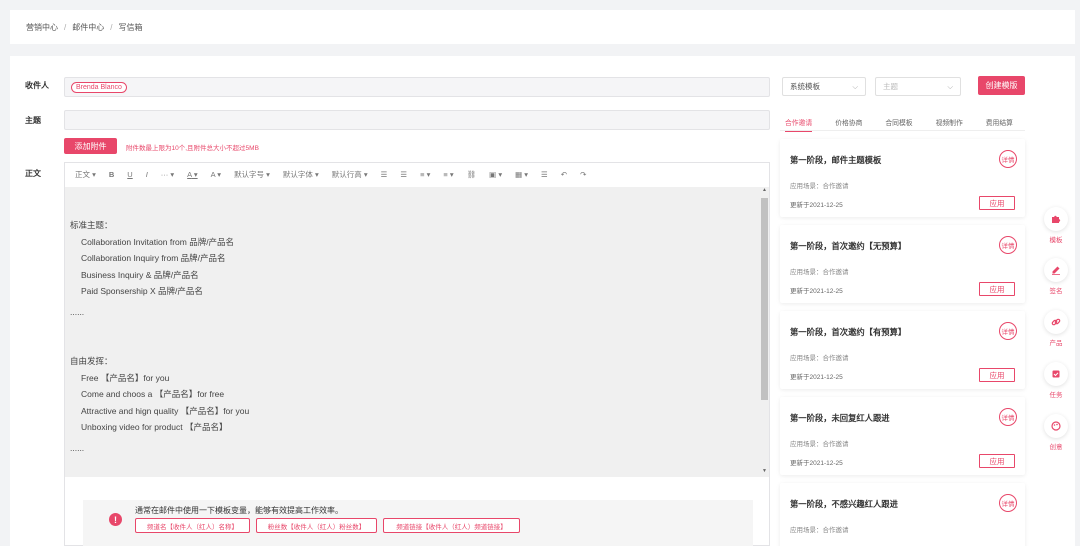 The height and width of the screenshot is (546, 1080). I want to click on align-dropdown: ≡ ▾, so click(425, 174).